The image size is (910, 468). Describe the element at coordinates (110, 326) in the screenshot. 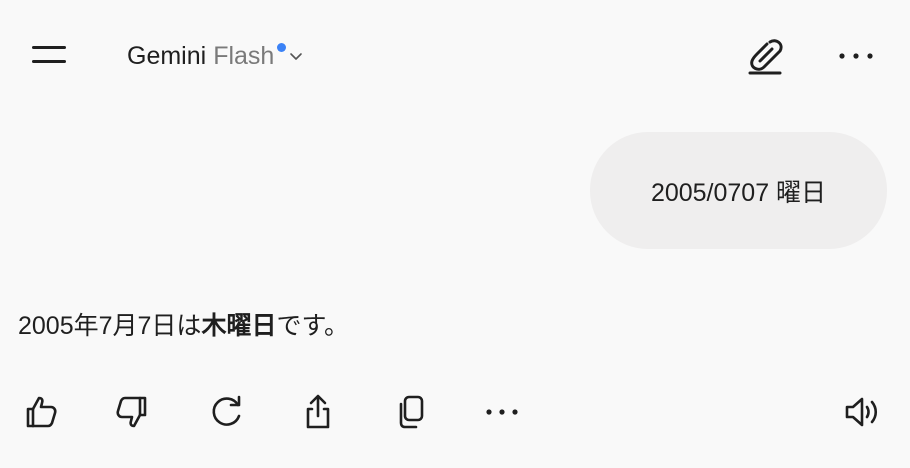

I see `response-prefix: 2005年7月7日は` at that location.